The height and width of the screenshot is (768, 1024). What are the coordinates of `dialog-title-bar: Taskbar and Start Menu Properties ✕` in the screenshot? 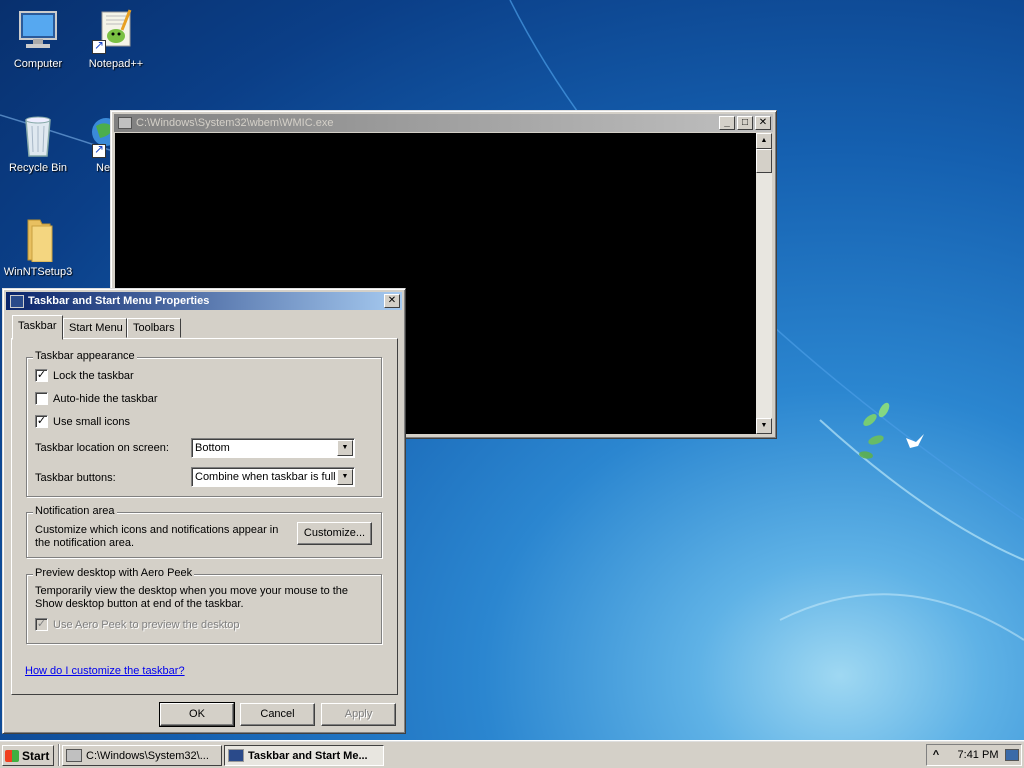 It's located at (204, 301).